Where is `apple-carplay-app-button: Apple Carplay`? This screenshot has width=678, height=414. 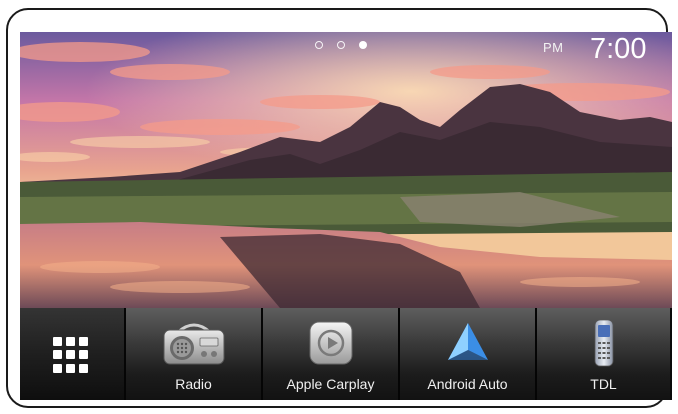 apple-carplay-app-button: Apple Carplay is located at coordinates (329, 354).